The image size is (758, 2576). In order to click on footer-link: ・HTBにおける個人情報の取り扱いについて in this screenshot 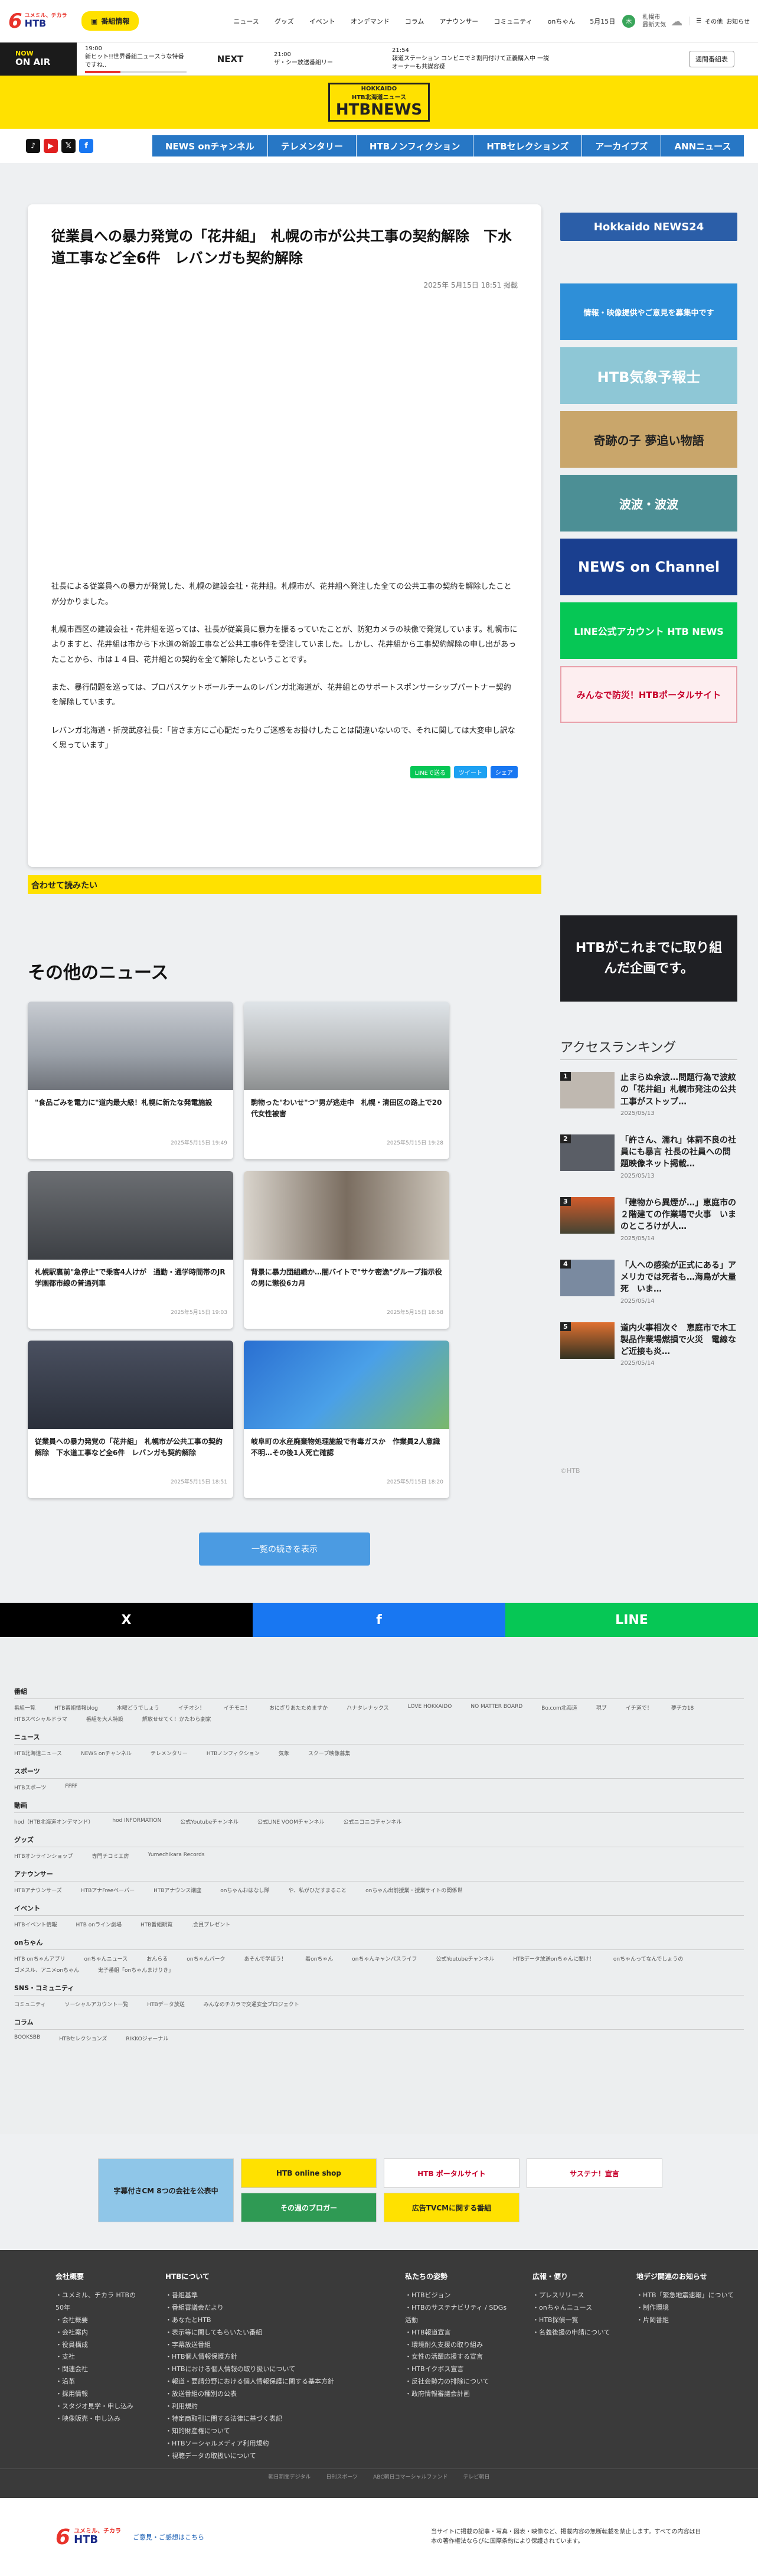, I will do `click(274, 2369)`.